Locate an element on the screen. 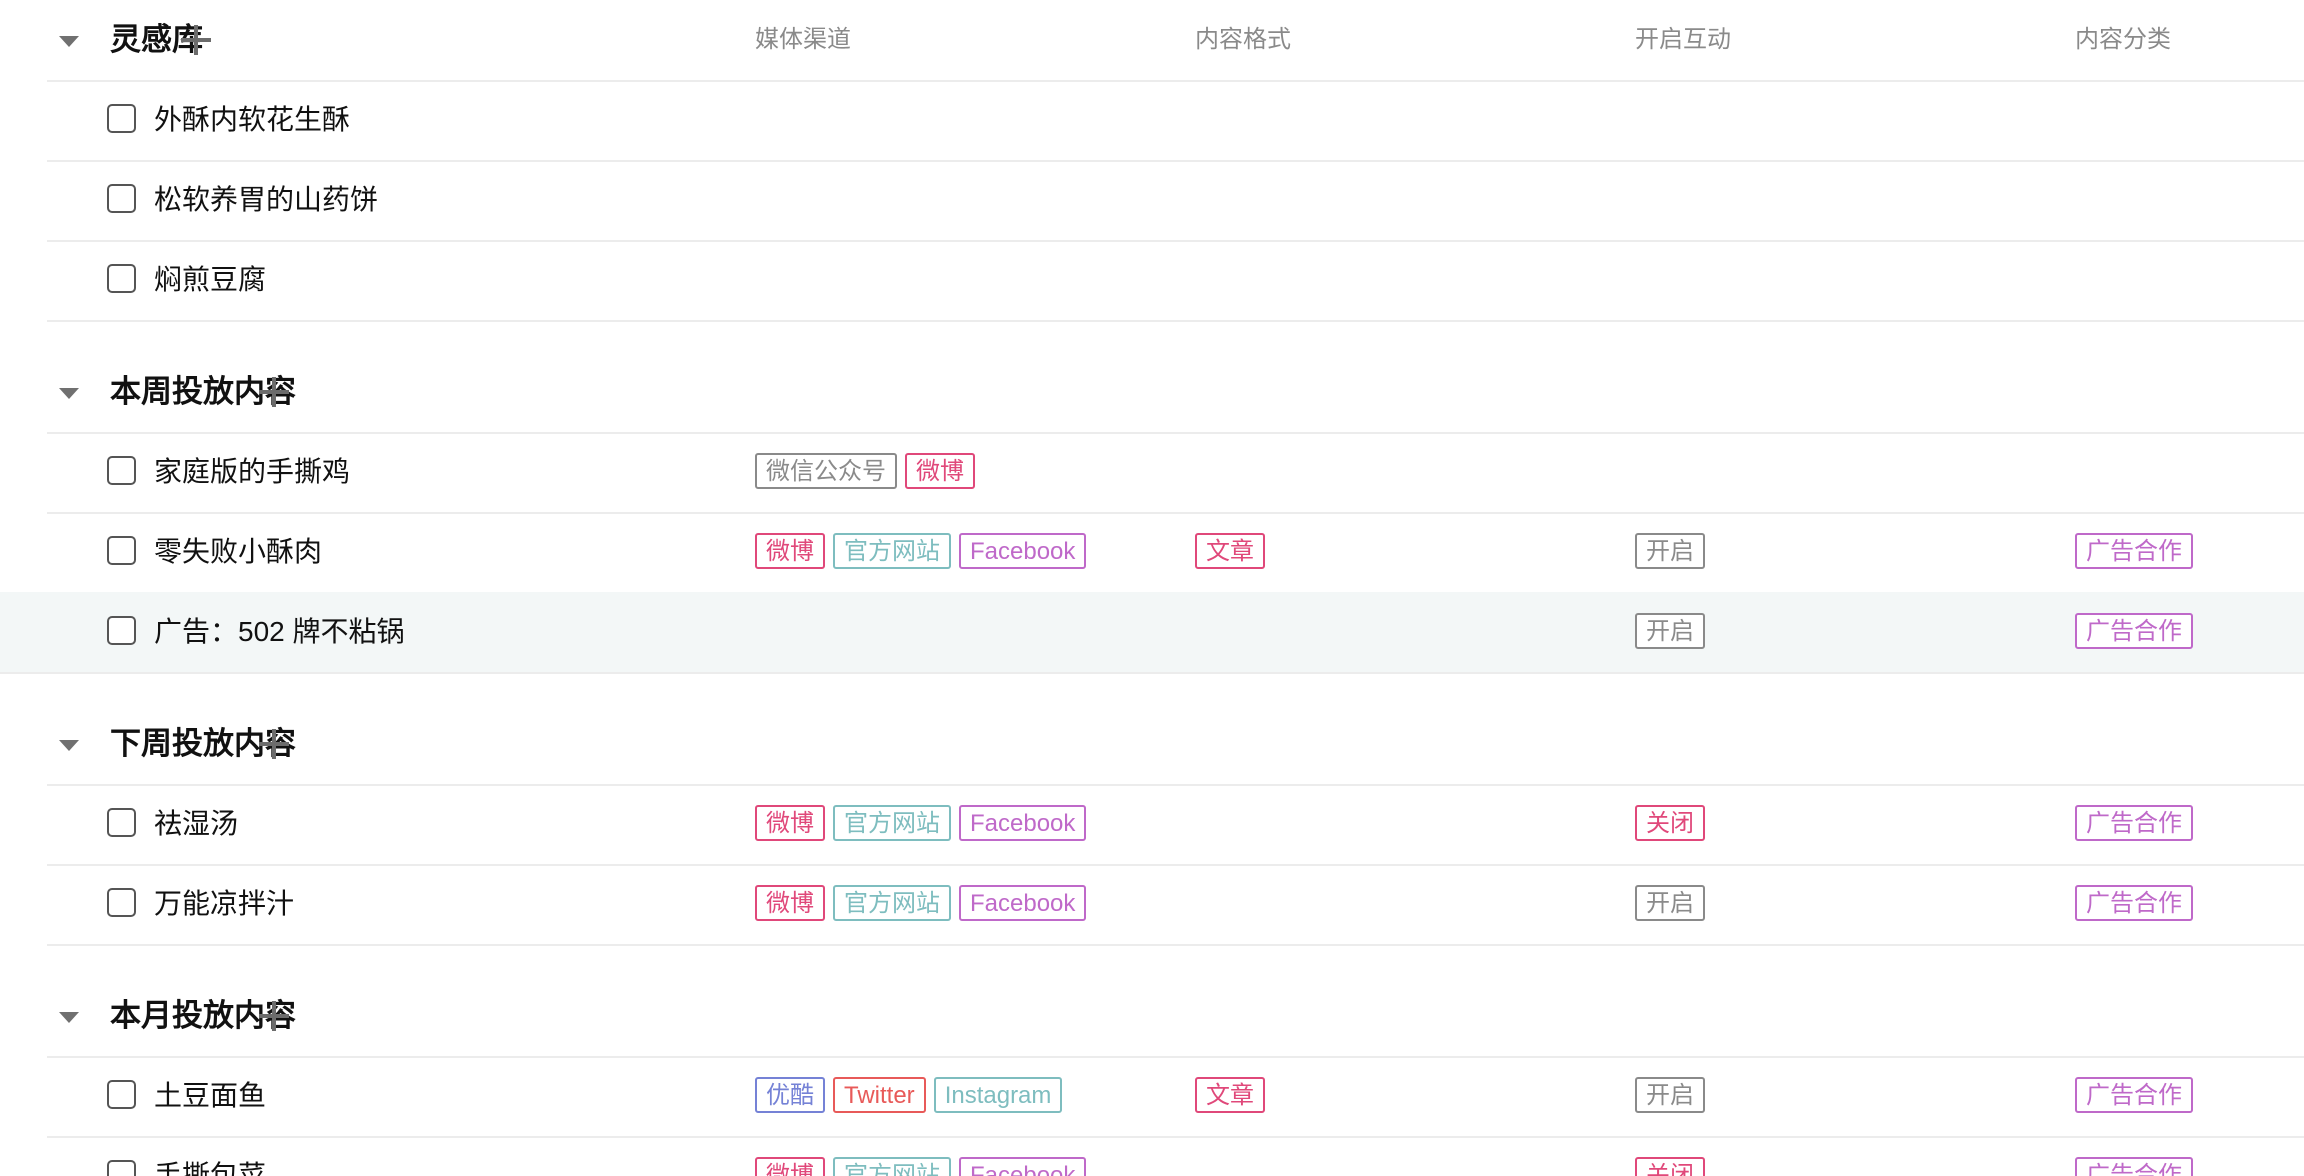 This screenshot has width=2304, height=1176. table-row: 手撕包菜 微博 官方网站 Facebook 关闭 广告合作 is located at coordinates (1175, 1156).